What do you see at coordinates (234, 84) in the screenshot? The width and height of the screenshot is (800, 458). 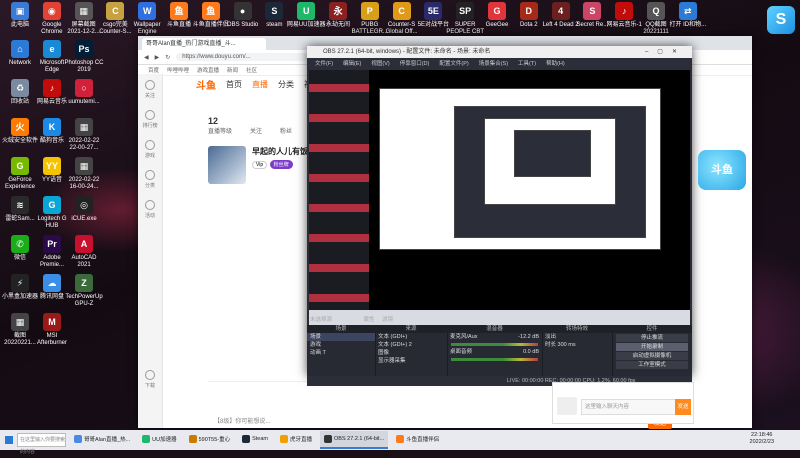 I see `nav-home: 首页` at bounding box center [234, 84].